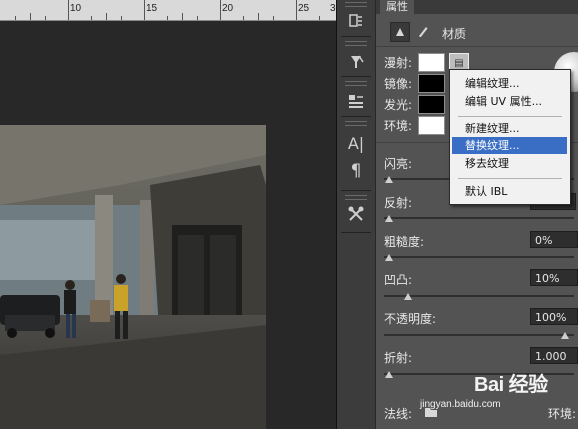  I want to click on ambient-label: 环境:, so click(398, 126).